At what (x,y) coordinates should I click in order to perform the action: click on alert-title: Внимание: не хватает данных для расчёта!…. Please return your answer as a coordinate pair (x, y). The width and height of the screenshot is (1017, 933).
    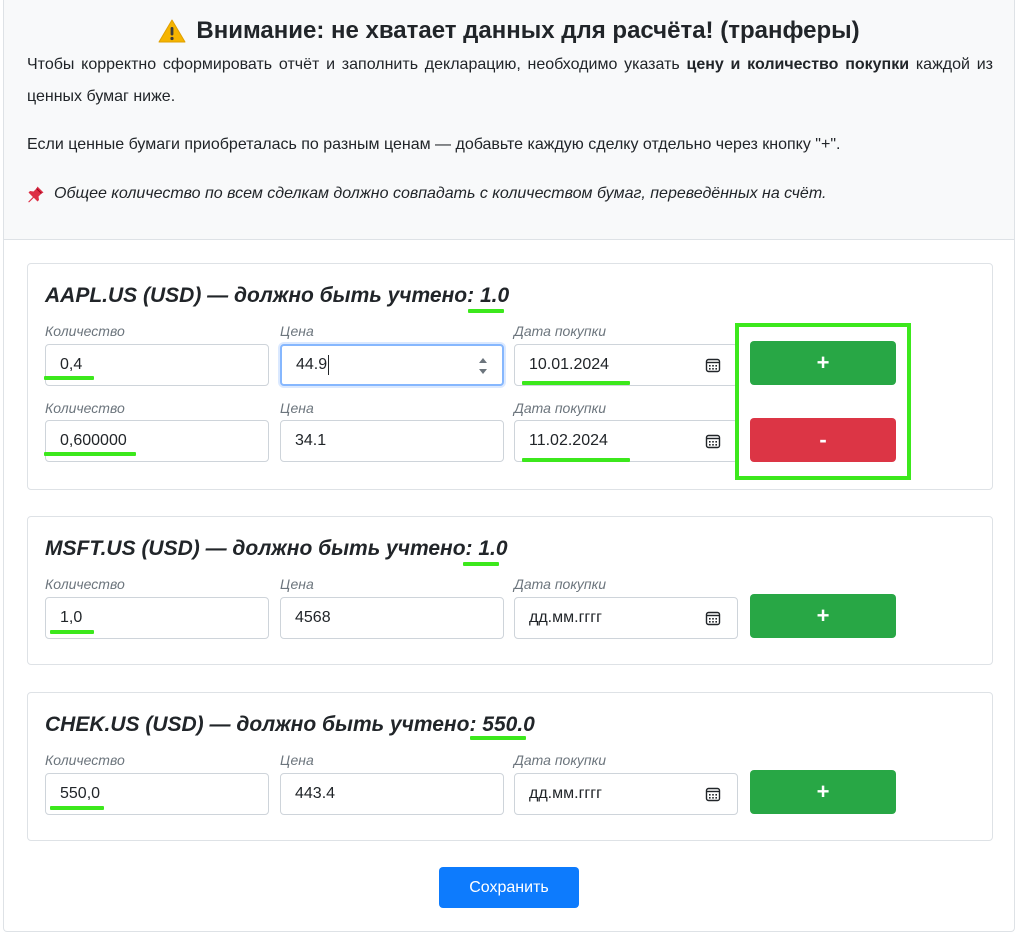
    Looking at the image, I should click on (509, 31).